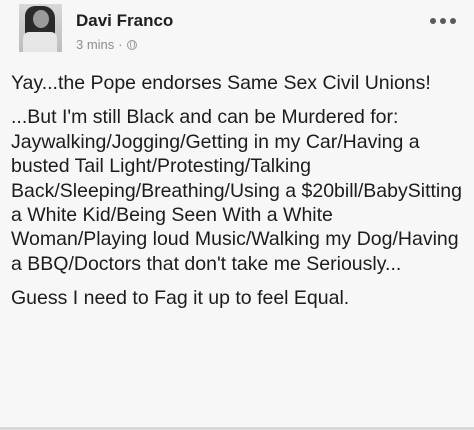 The image size is (474, 430). I want to click on globe-icon, so click(131, 44).